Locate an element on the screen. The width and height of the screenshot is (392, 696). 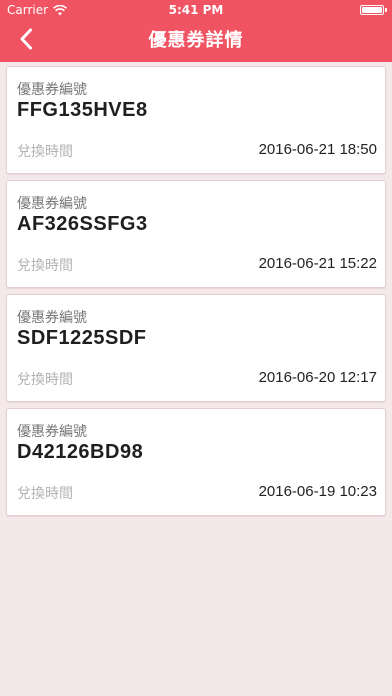
coupon-number: FFG135HVE8 is located at coordinates (82, 110).